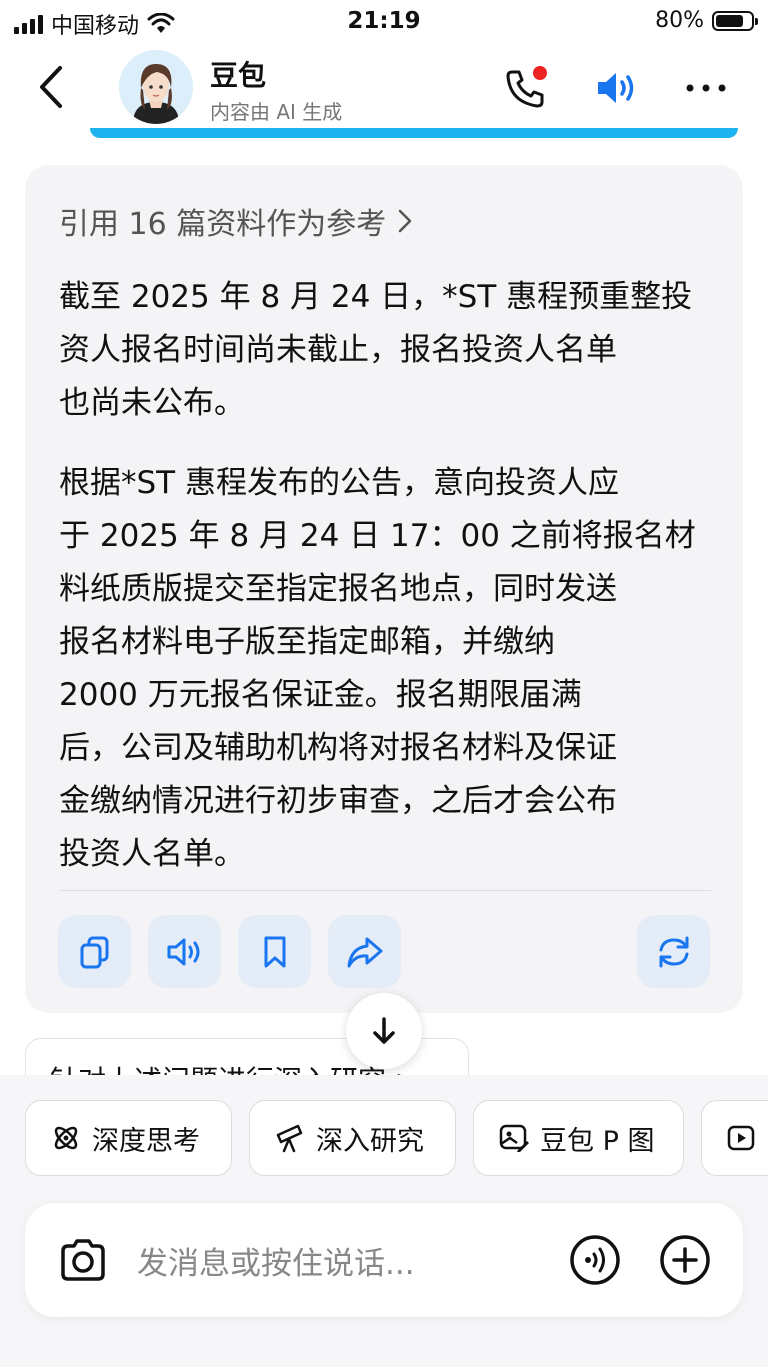  Describe the element at coordinates (385, 890) in the screenshot. I see `divider` at that location.